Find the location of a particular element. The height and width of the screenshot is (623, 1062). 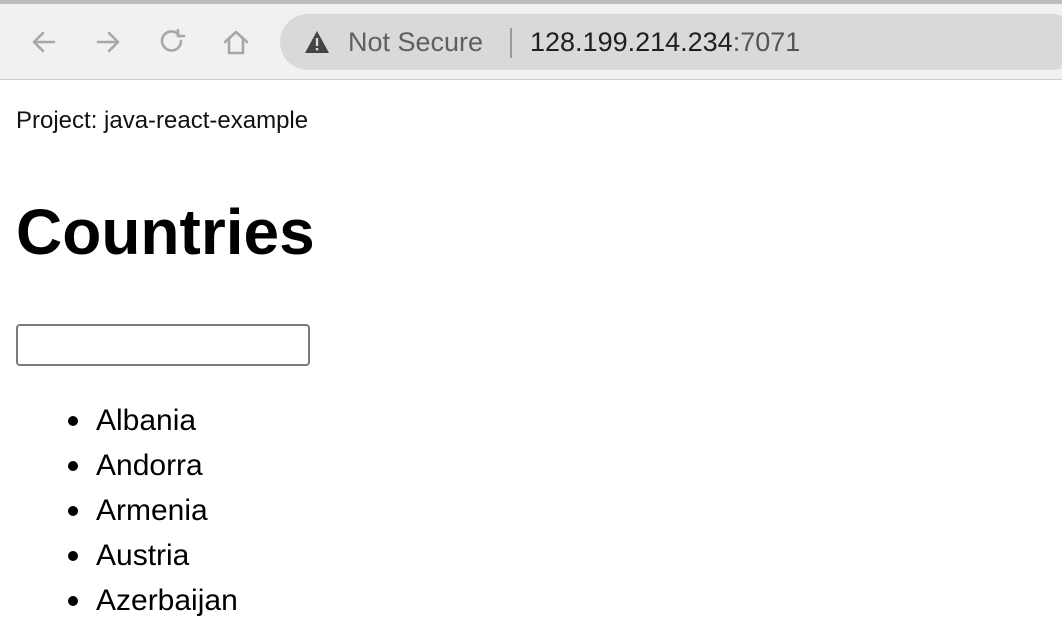

country-filter-input is located at coordinates (163, 345).